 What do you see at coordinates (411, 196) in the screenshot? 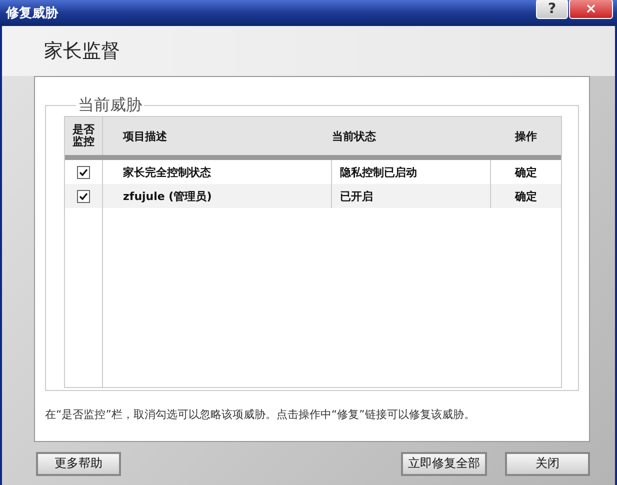
I see `table-cell: 已开启` at bounding box center [411, 196].